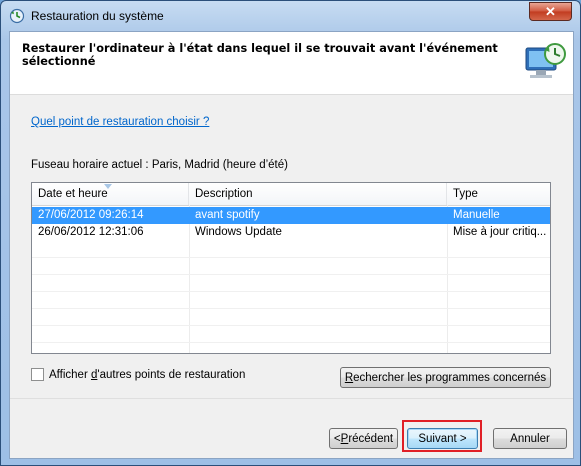 This screenshot has height=466, width=581. What do you see at coordinates (91, 215) in the screenshot?
I see `row-date: 27/06/2012 09:26:14` at bounding box center [91, 215].